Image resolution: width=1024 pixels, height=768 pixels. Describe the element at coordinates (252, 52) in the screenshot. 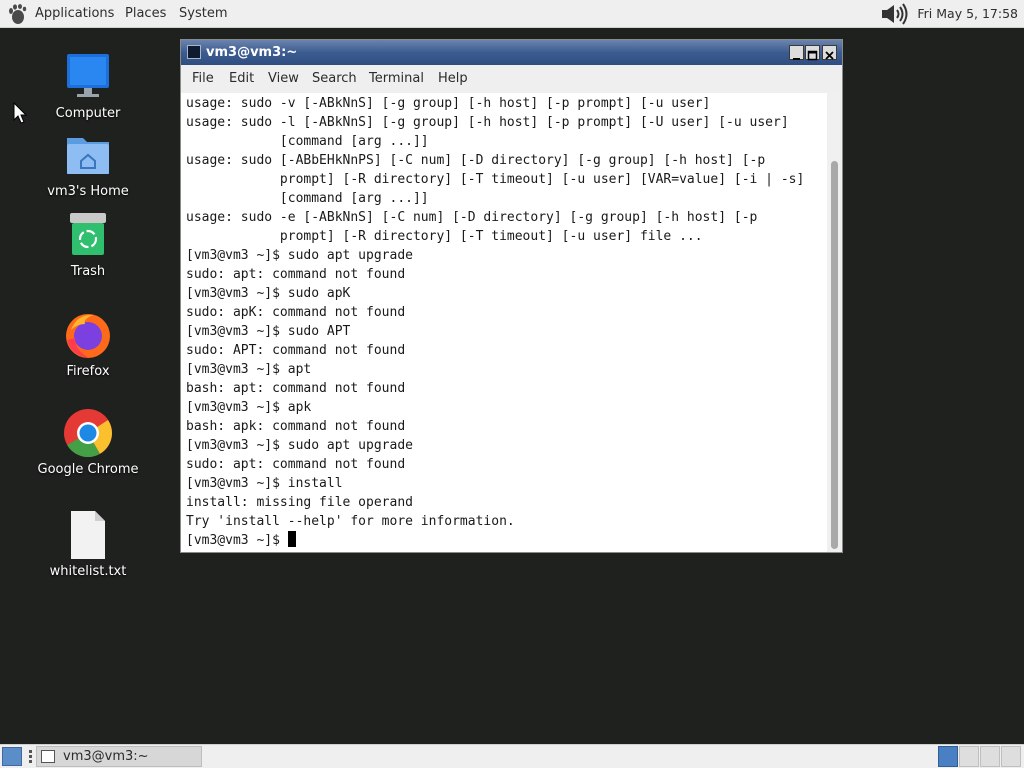

I see `window-title: vm3@vm3:~` at that location.